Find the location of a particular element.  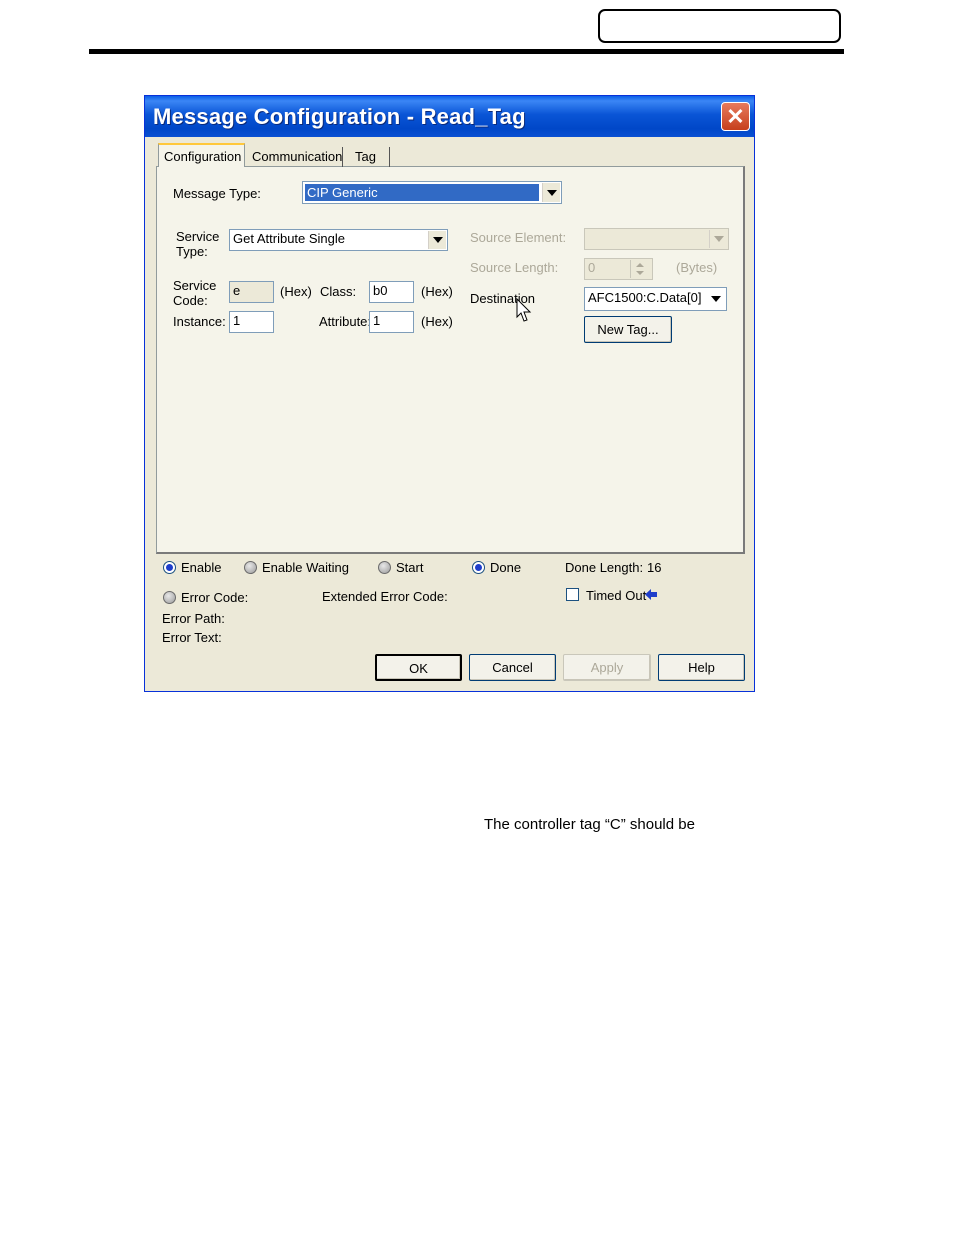

spin-down-icon is located at coordinates (640, 273).